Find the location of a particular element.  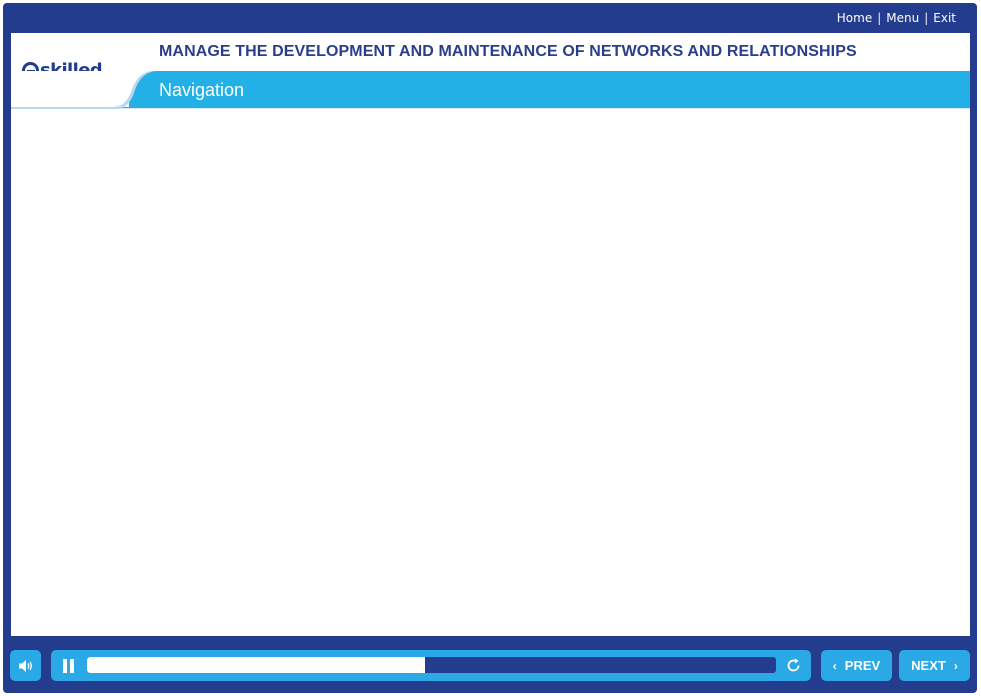

title-banner is located at coordinates (490, 91).